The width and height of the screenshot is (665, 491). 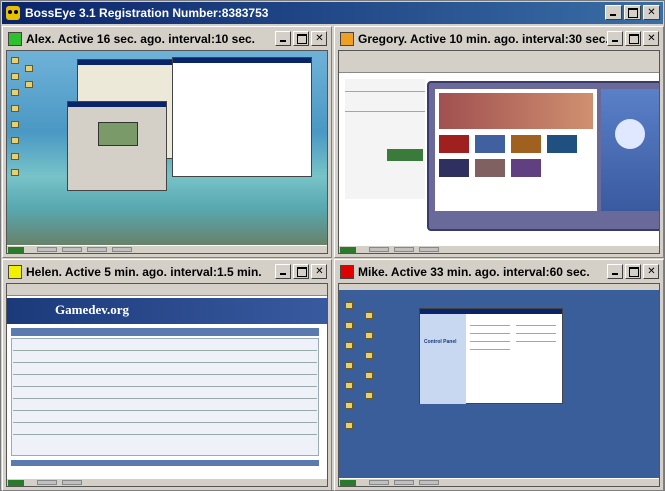 What do you see at coordinates (543, 156) in the screenshot?
I see `media-player-thumbnail` at bounding box center [543, 156].